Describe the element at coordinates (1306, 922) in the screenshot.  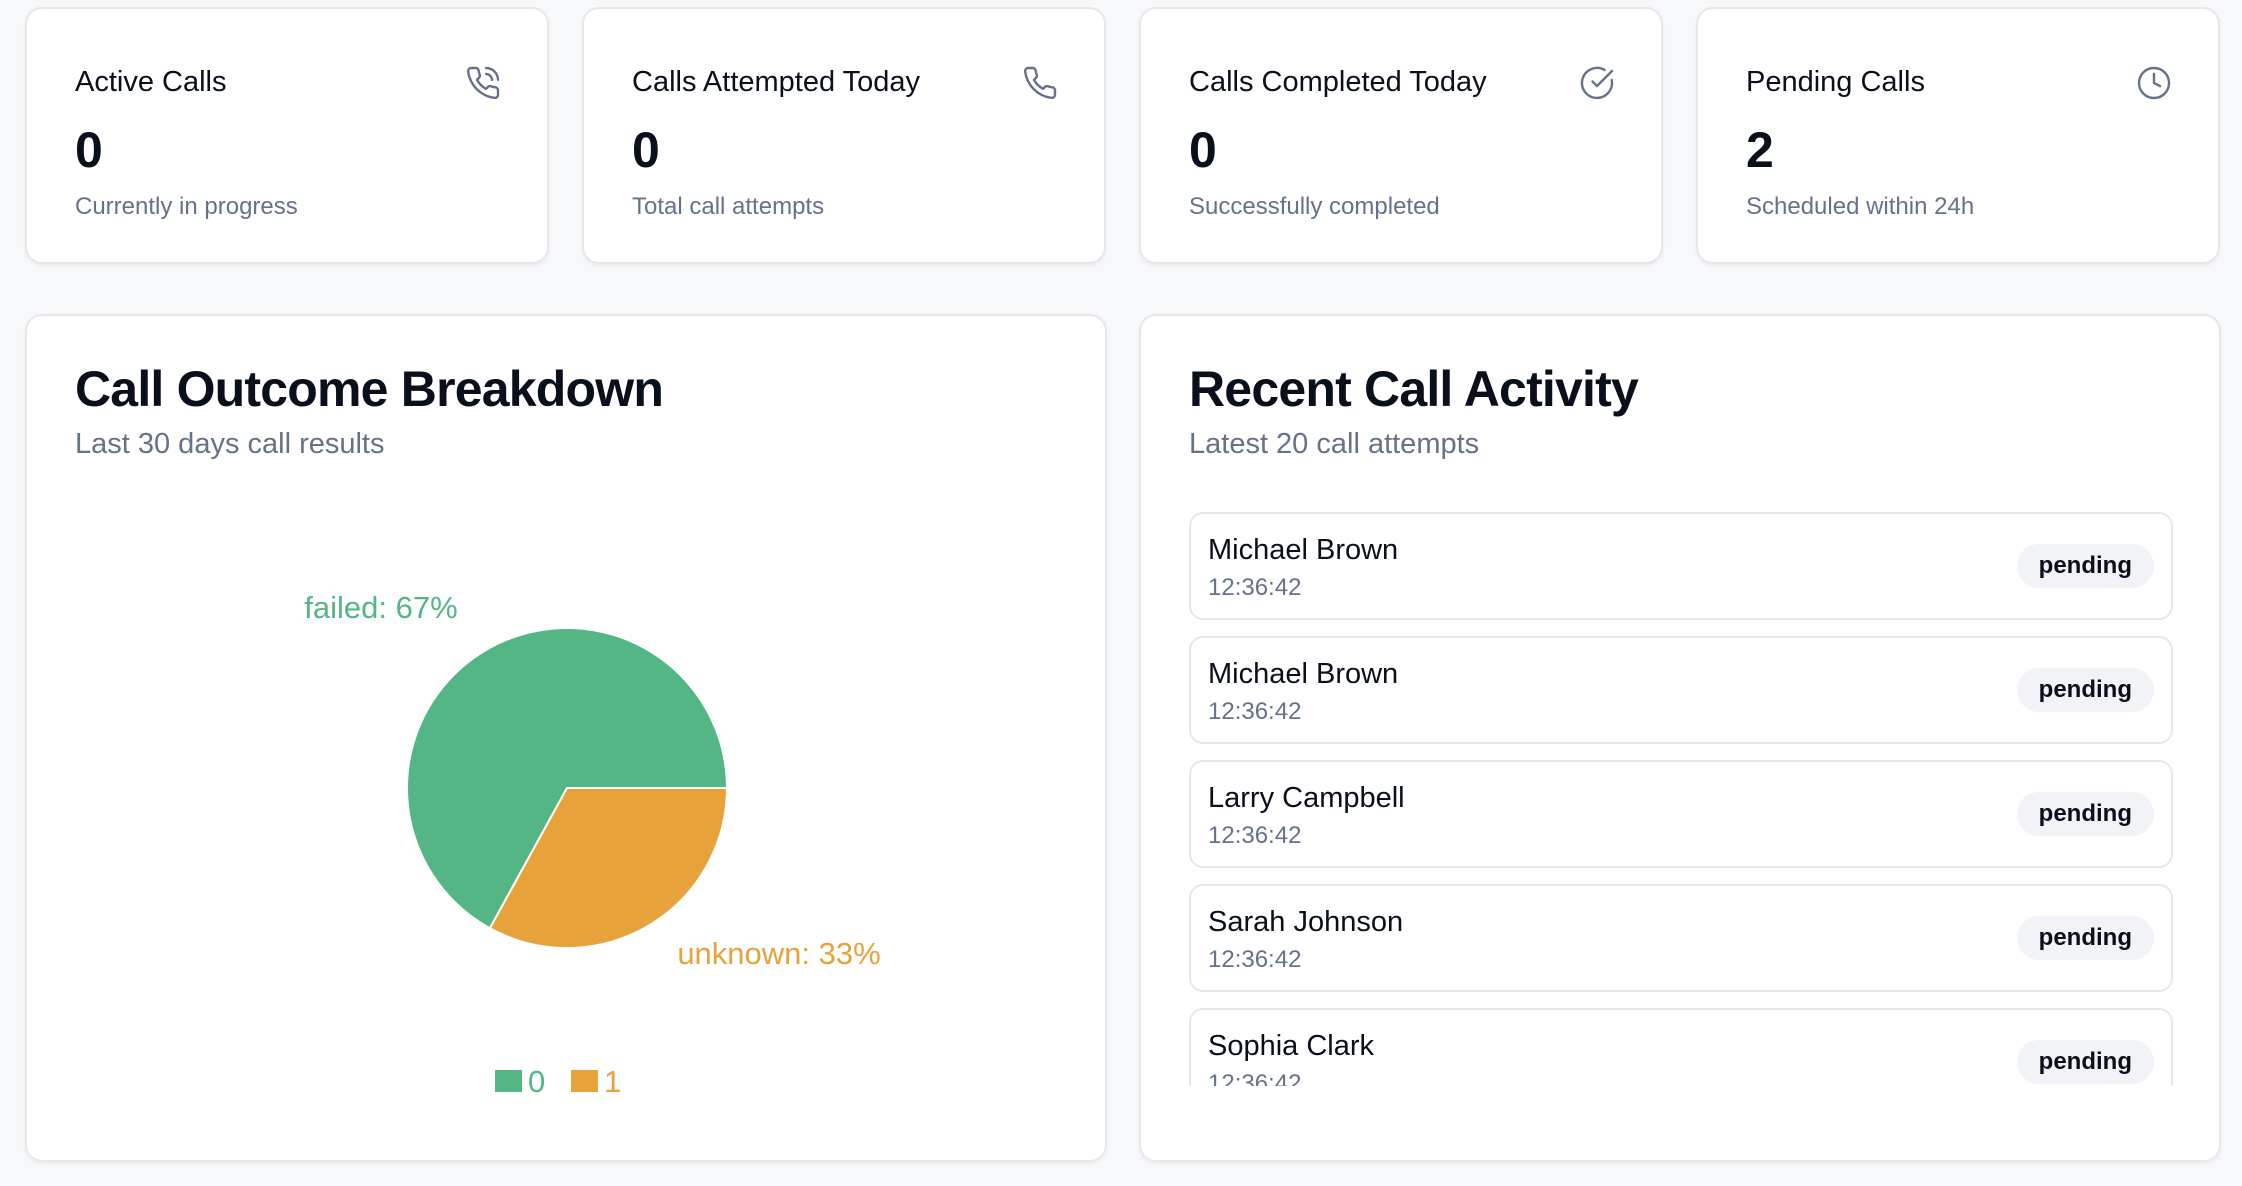
I see `caller-name: Sarah Johnson` at that location.